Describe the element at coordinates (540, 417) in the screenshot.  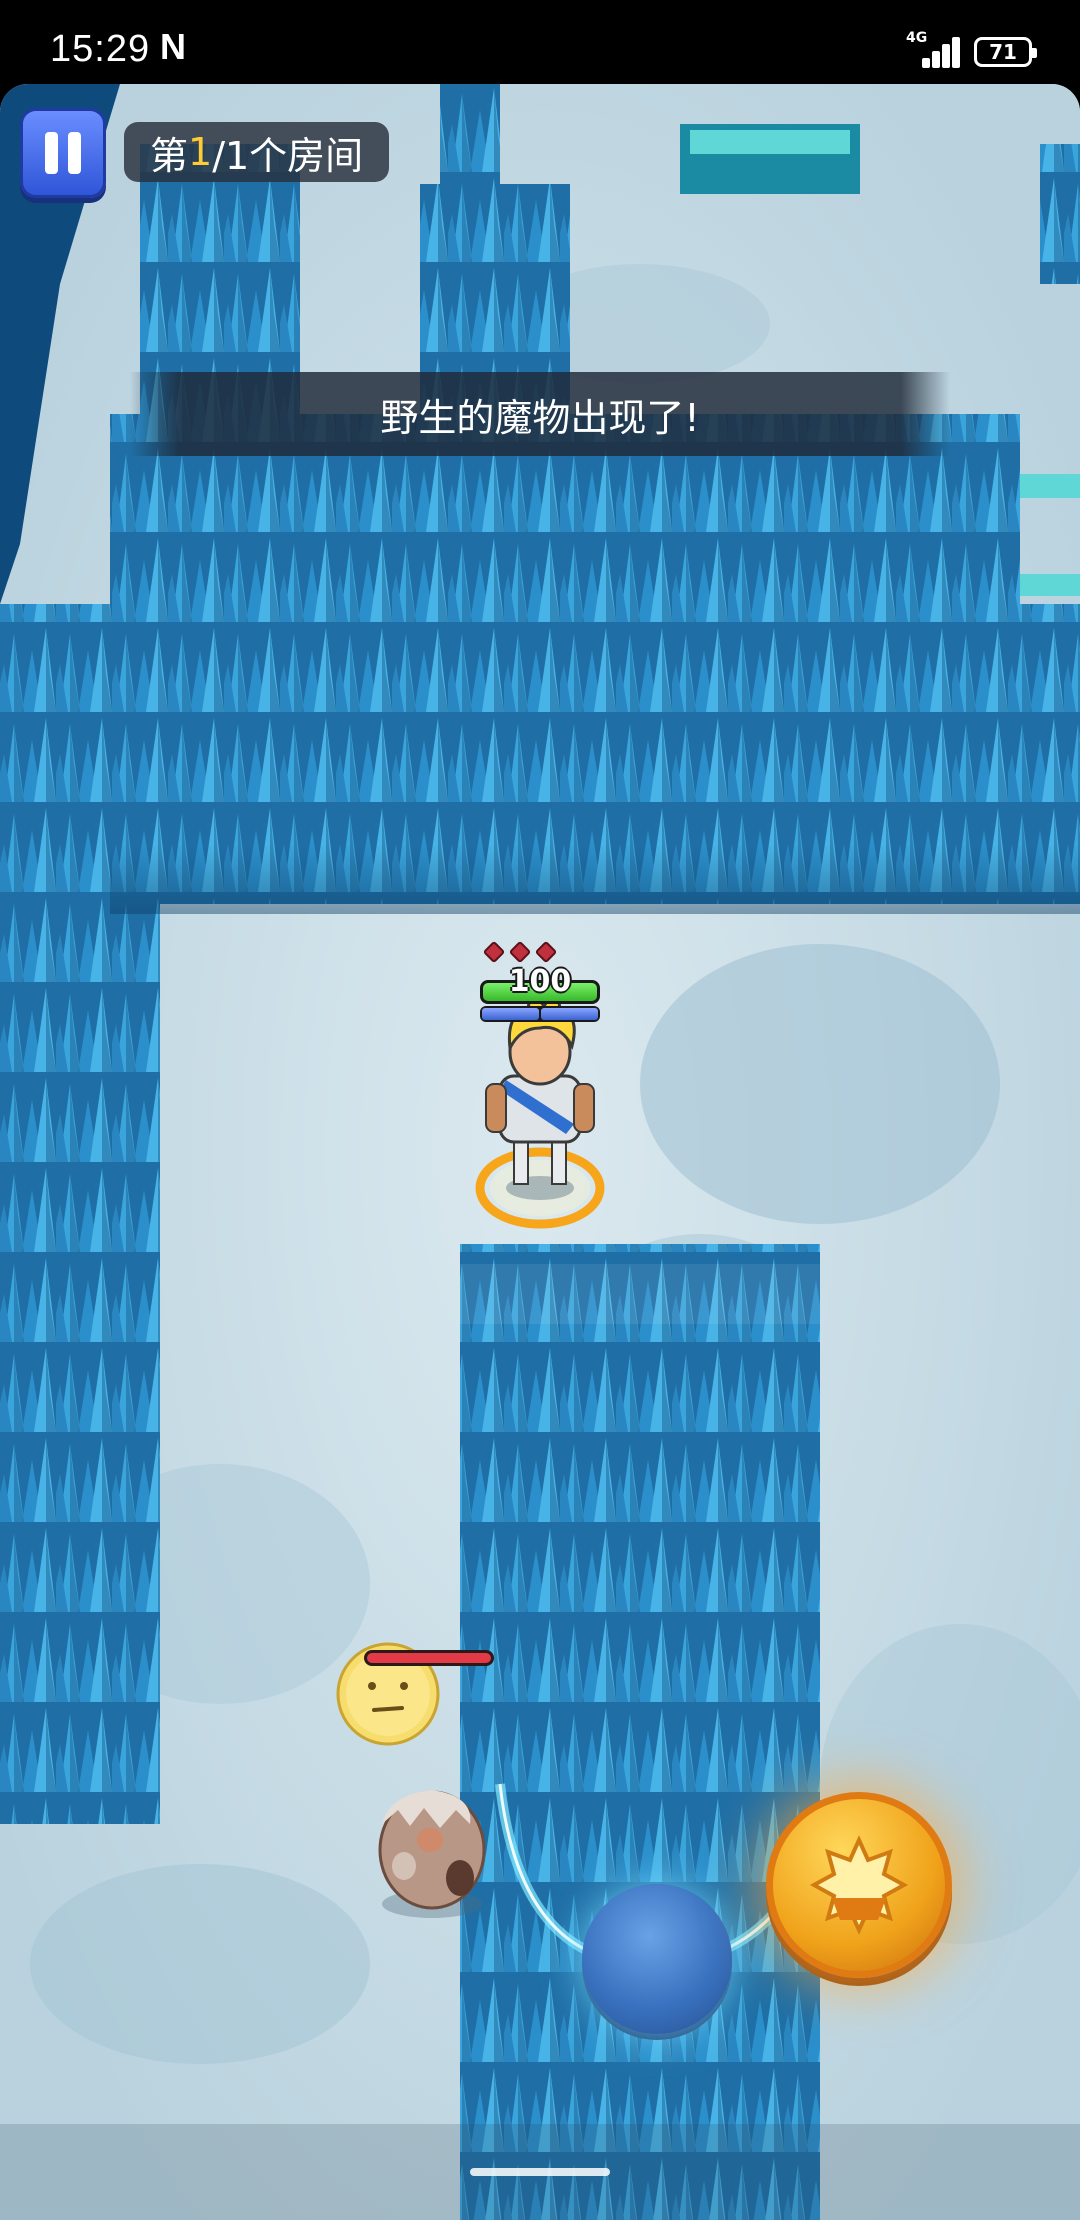
I see `banner-text: 野生的魔物出现了!` at that location.